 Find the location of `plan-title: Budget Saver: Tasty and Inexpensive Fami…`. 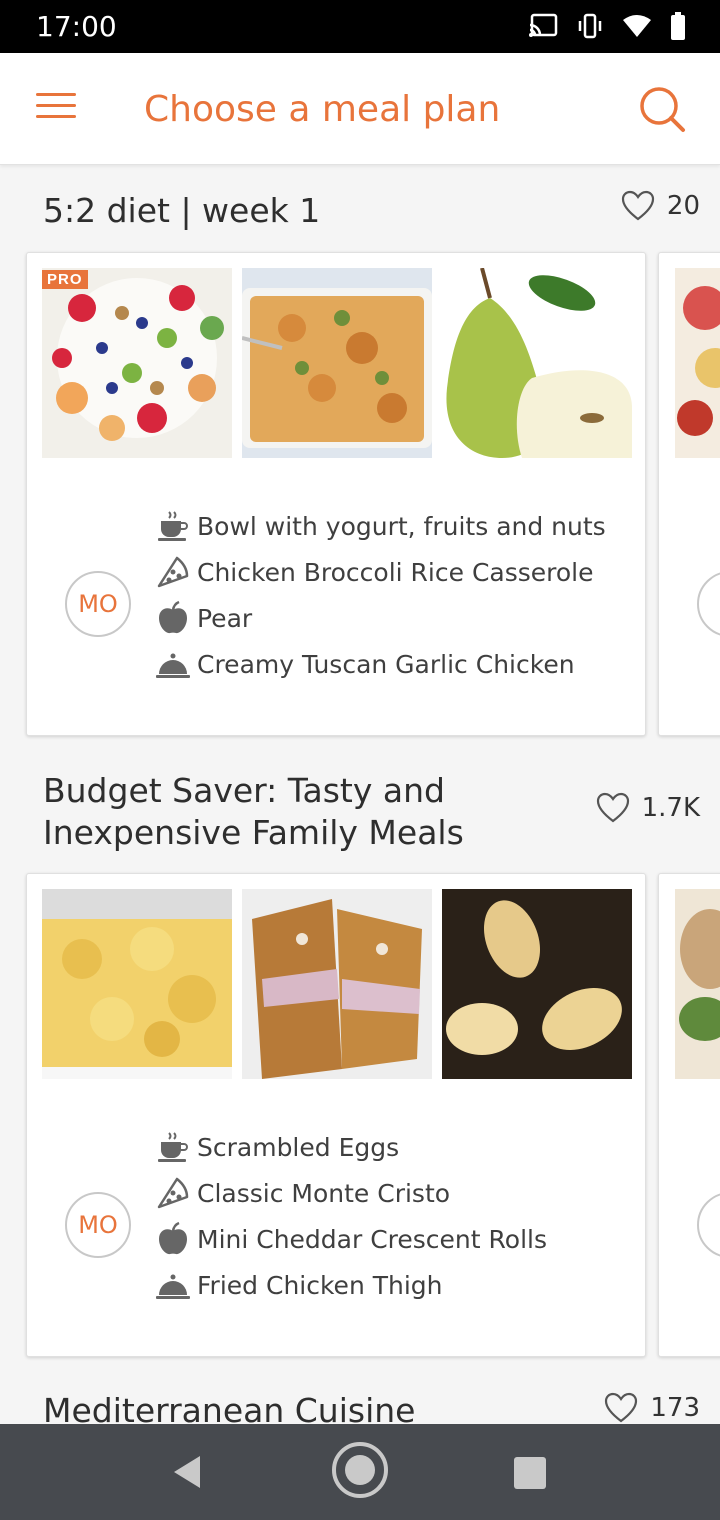

plan-title: Budget Saver: Tasty and Inexpensive Fami… is located at coordinates (253, 811).